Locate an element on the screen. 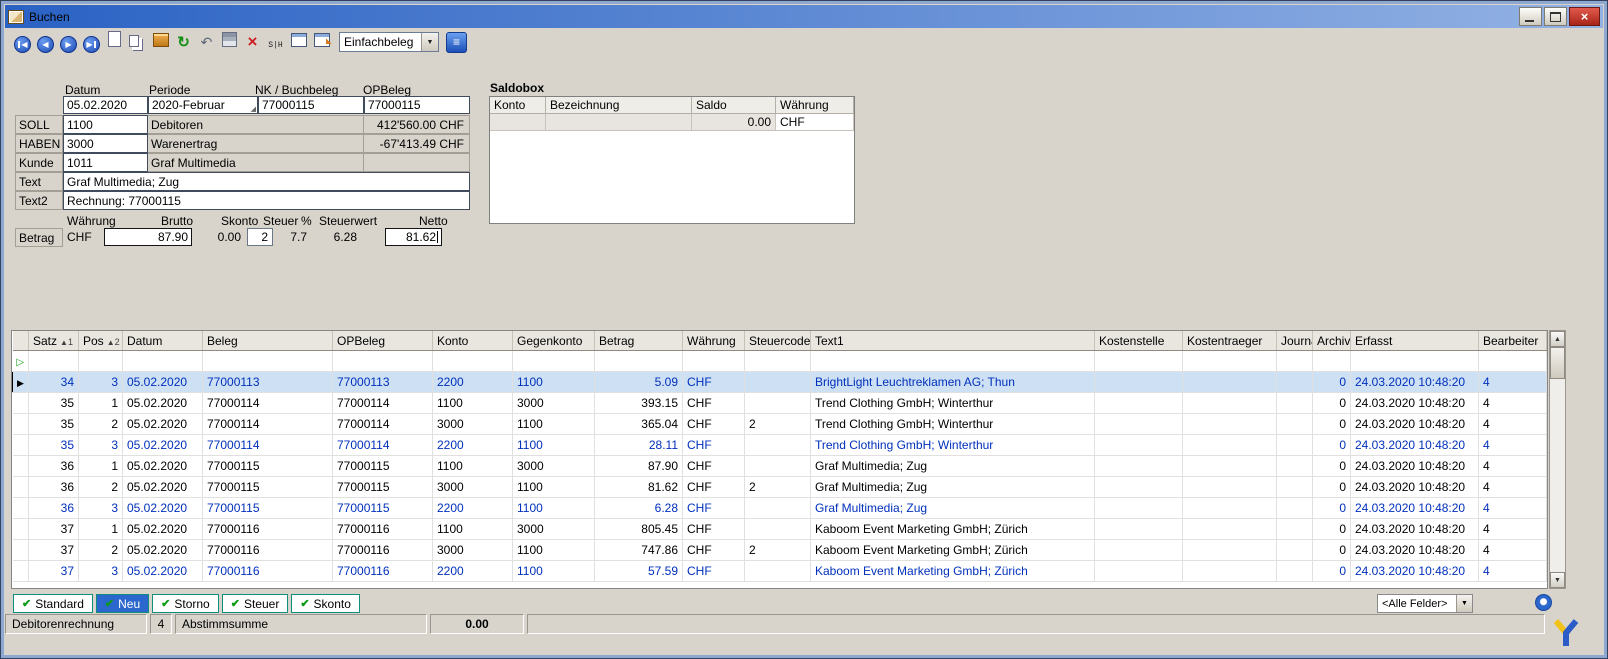  grid-column-header: Währung is located at coordinates (713, 341).